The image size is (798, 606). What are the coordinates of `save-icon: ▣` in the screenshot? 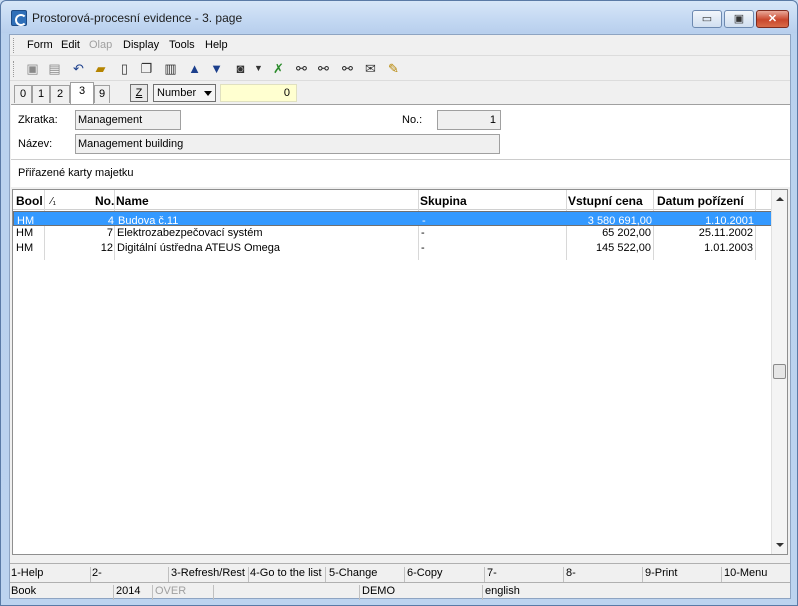 It's located at (32, 68).